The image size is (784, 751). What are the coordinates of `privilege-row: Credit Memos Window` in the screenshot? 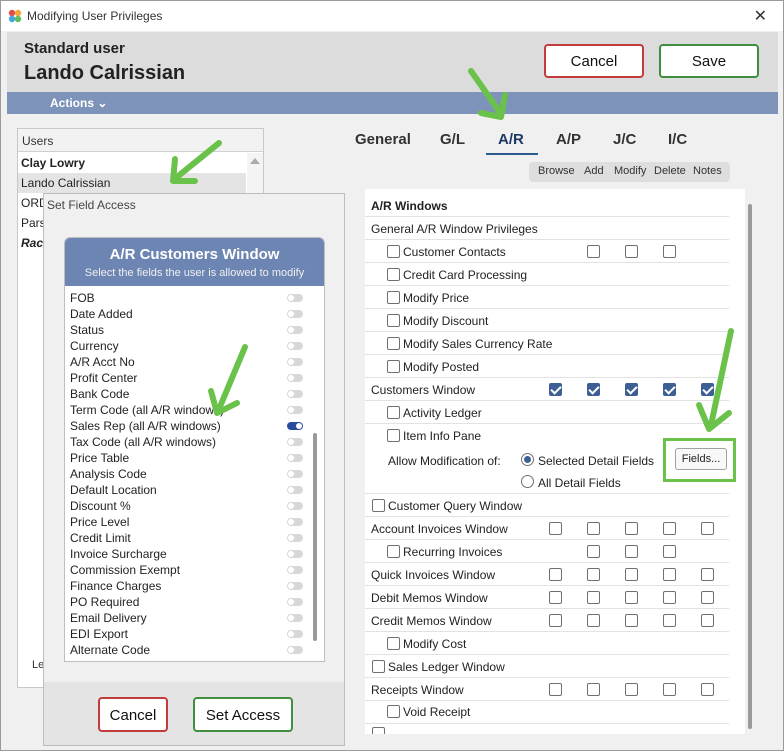 It's located at (547, 620).